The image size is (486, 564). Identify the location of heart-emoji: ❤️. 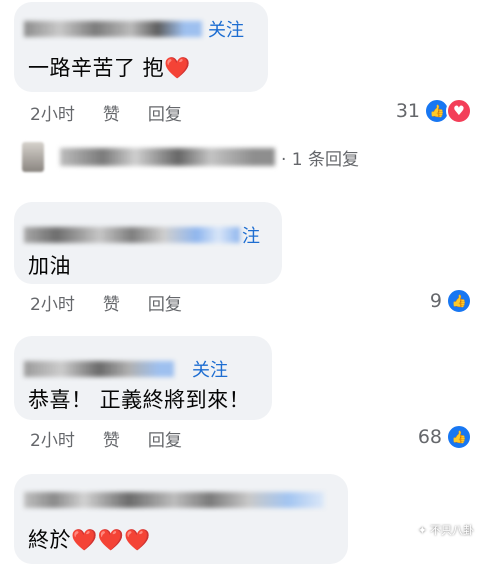
(177, 68).